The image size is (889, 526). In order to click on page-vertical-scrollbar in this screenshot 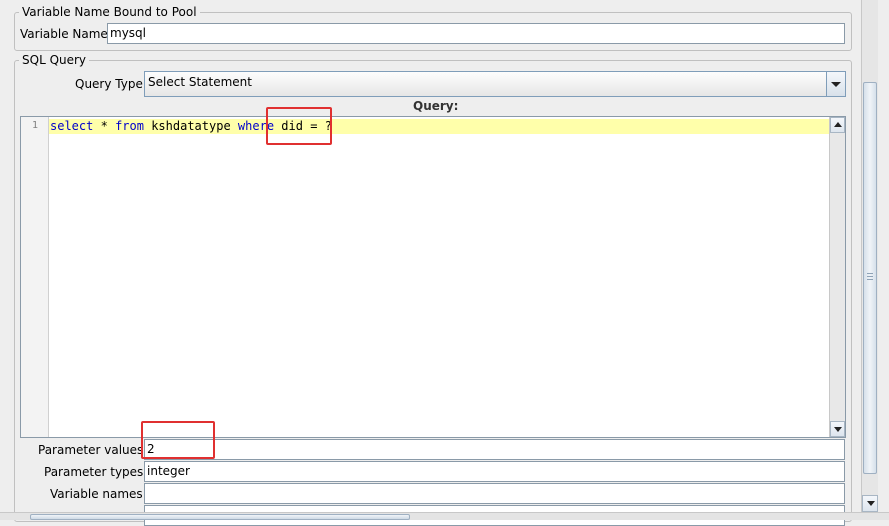, I will do `click(869, 256)`.